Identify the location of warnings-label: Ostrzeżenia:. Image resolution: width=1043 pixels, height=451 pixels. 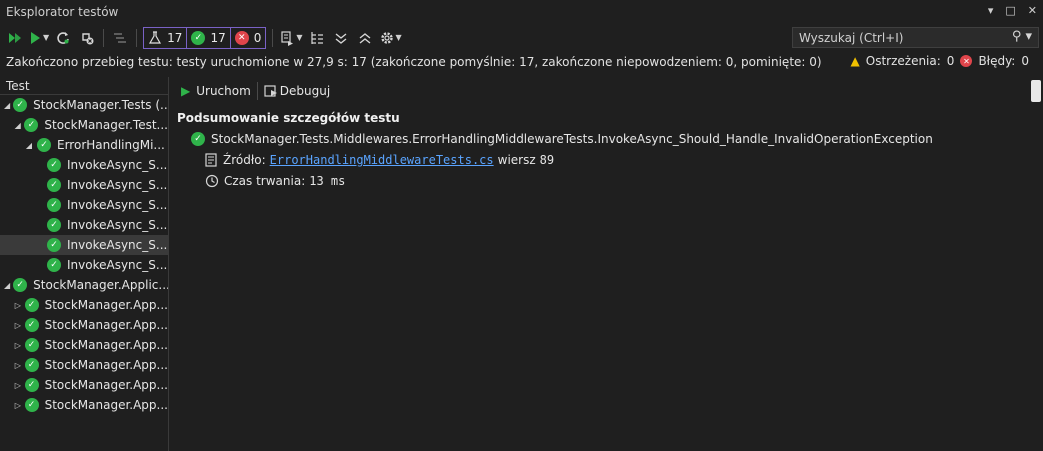
(903, 61).